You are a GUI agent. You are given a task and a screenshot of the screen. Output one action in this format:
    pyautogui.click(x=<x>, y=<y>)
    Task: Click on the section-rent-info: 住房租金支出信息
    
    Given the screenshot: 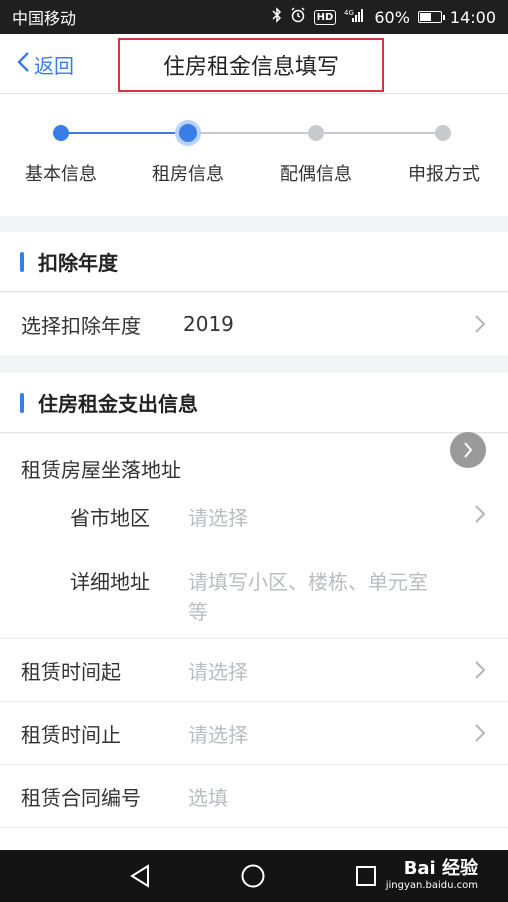 What is the action you would take?
    pyautogui.click(x=254, y=403)
    